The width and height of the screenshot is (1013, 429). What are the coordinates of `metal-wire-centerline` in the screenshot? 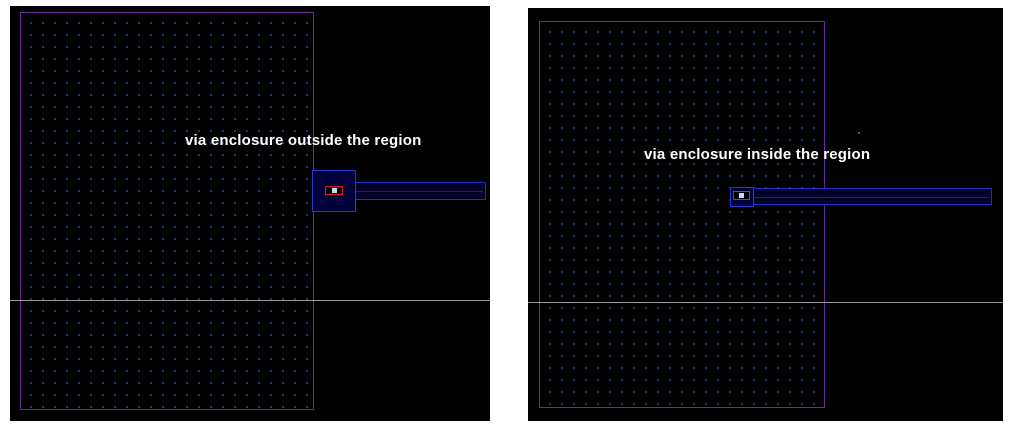 It's located at (867, 197).